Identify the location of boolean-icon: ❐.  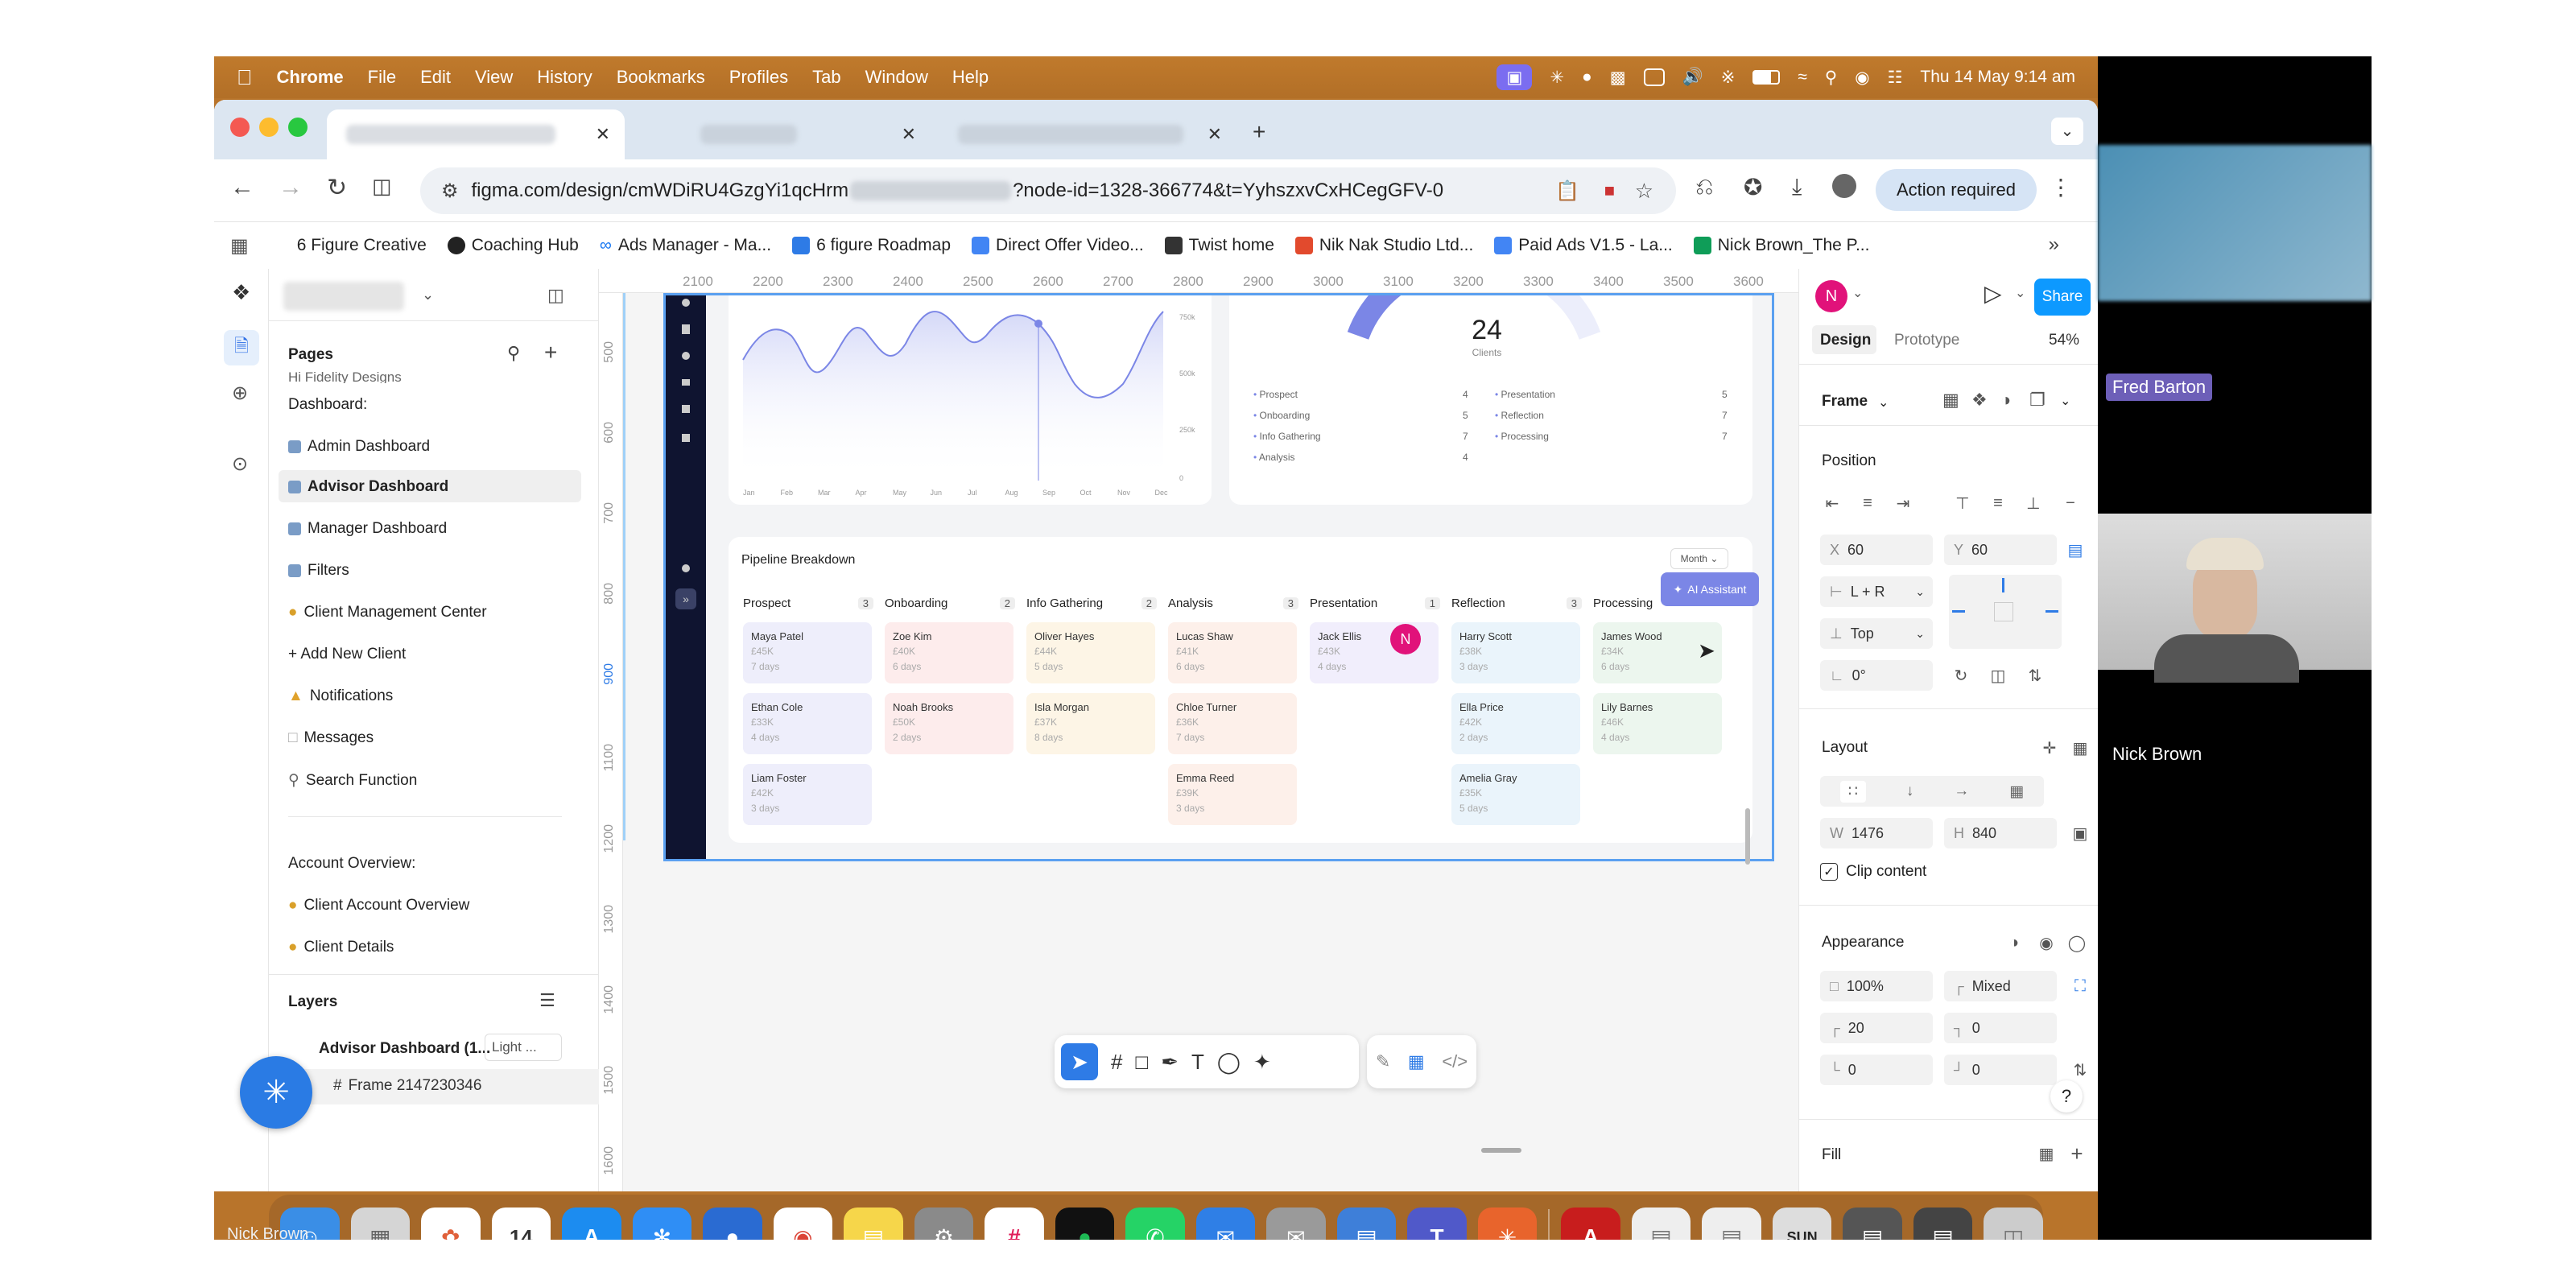
(2037, 400).